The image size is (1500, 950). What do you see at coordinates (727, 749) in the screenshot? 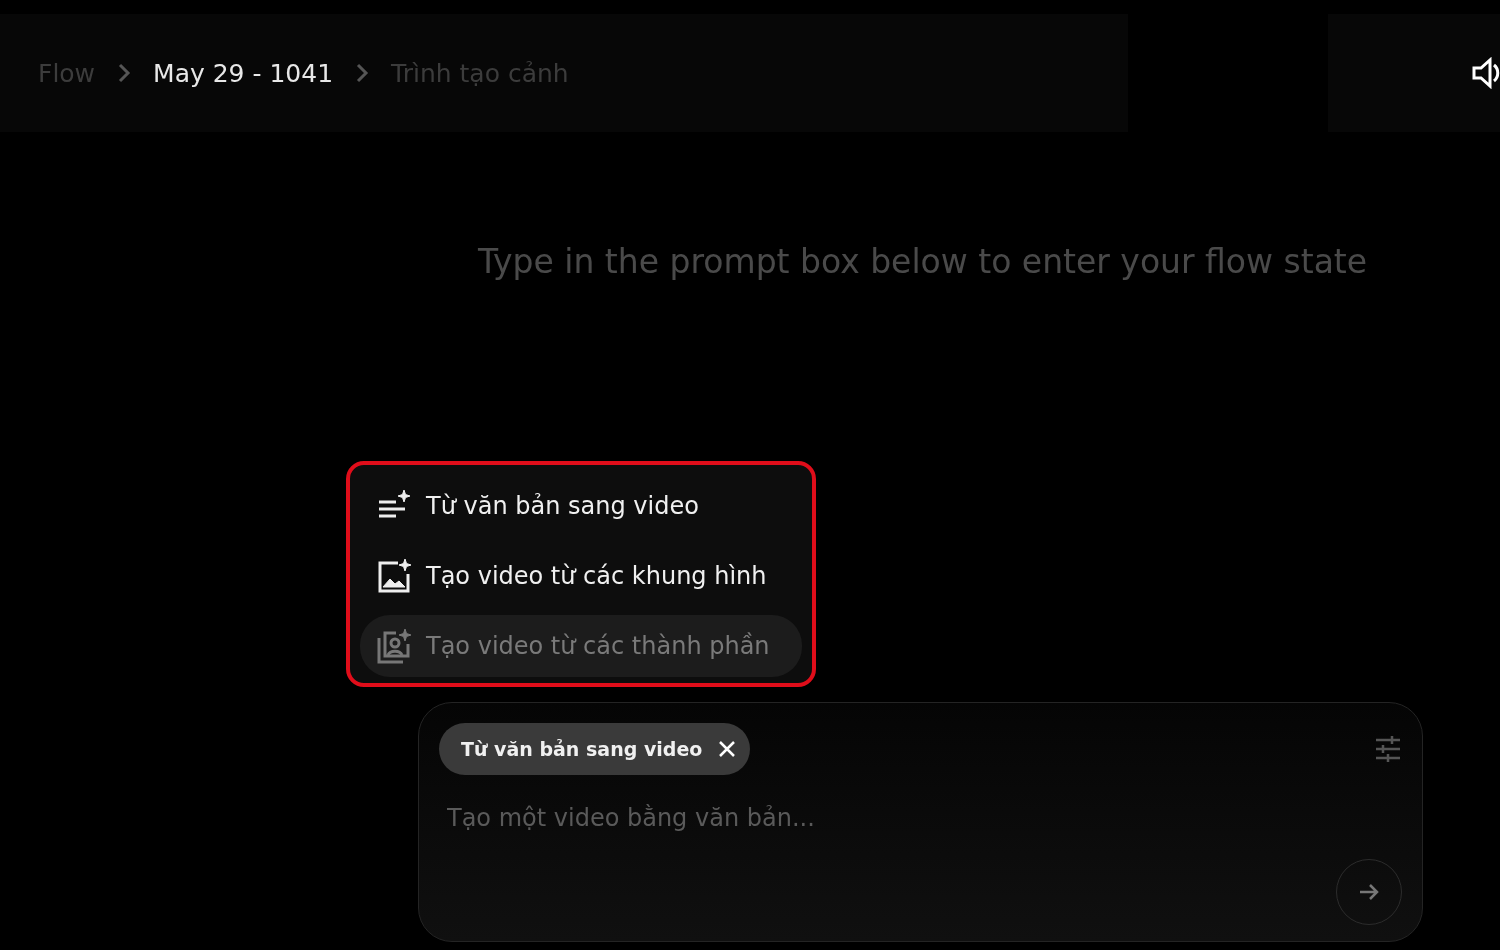
I see `close-icon` at bounding box center [727, 749].